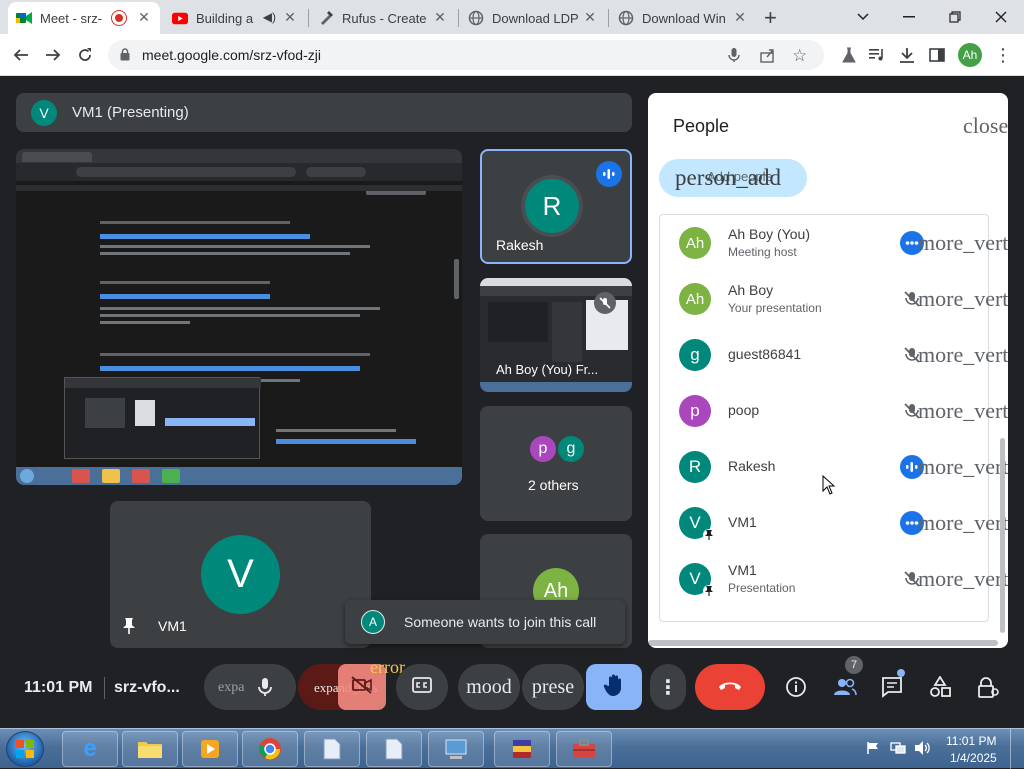  What do you see at coordinates (744, 410) in the screenshot?
I see `participant-name: poop` at bounding box center [744, 410].